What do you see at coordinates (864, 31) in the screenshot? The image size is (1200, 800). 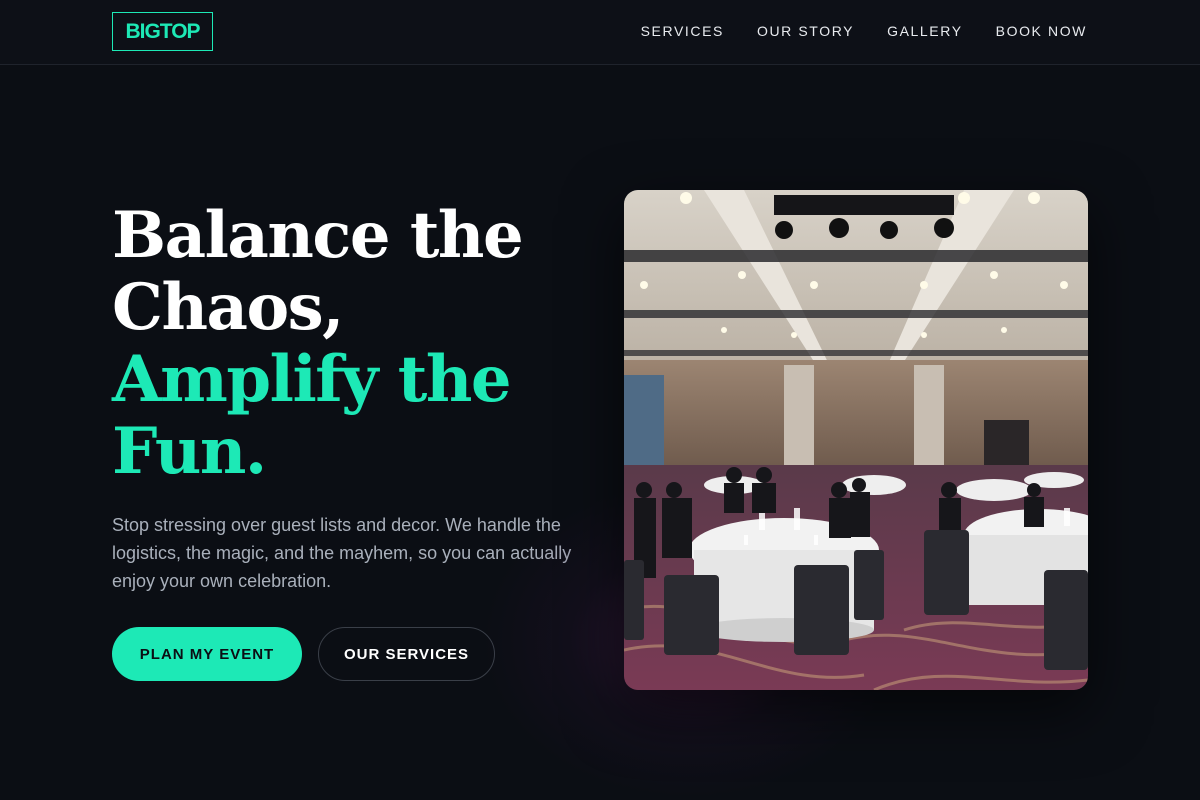 I see `main-nav: SERVICES OUR STORY GALLERY BOOK NOW` at bounding box center [864, 31].